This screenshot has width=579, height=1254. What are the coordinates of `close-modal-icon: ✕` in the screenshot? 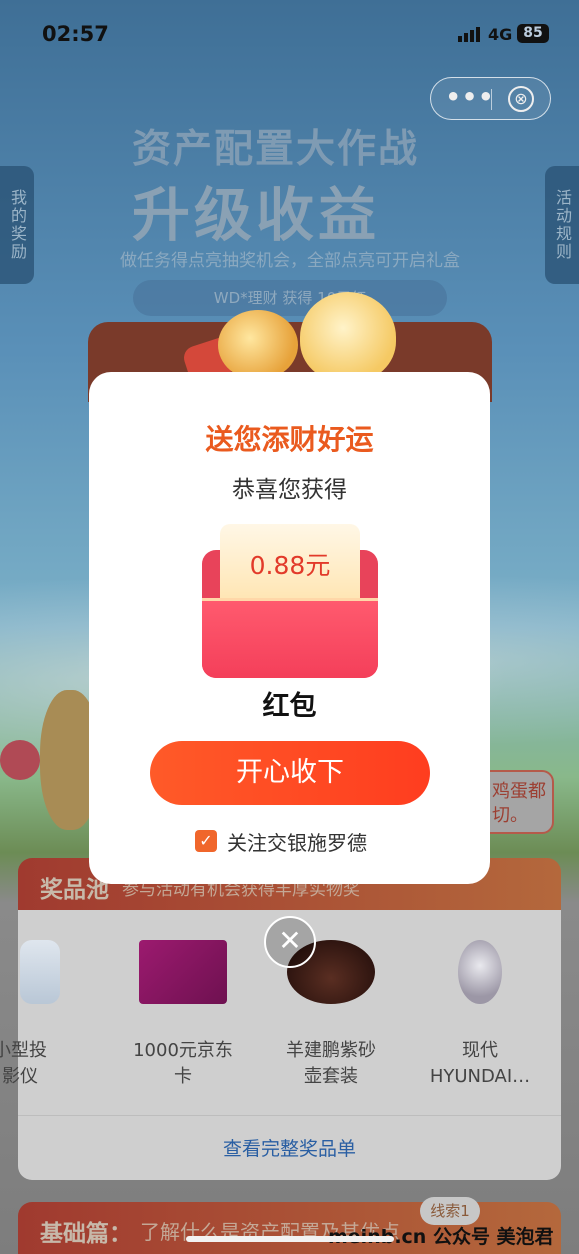 It's located at (290, 942).